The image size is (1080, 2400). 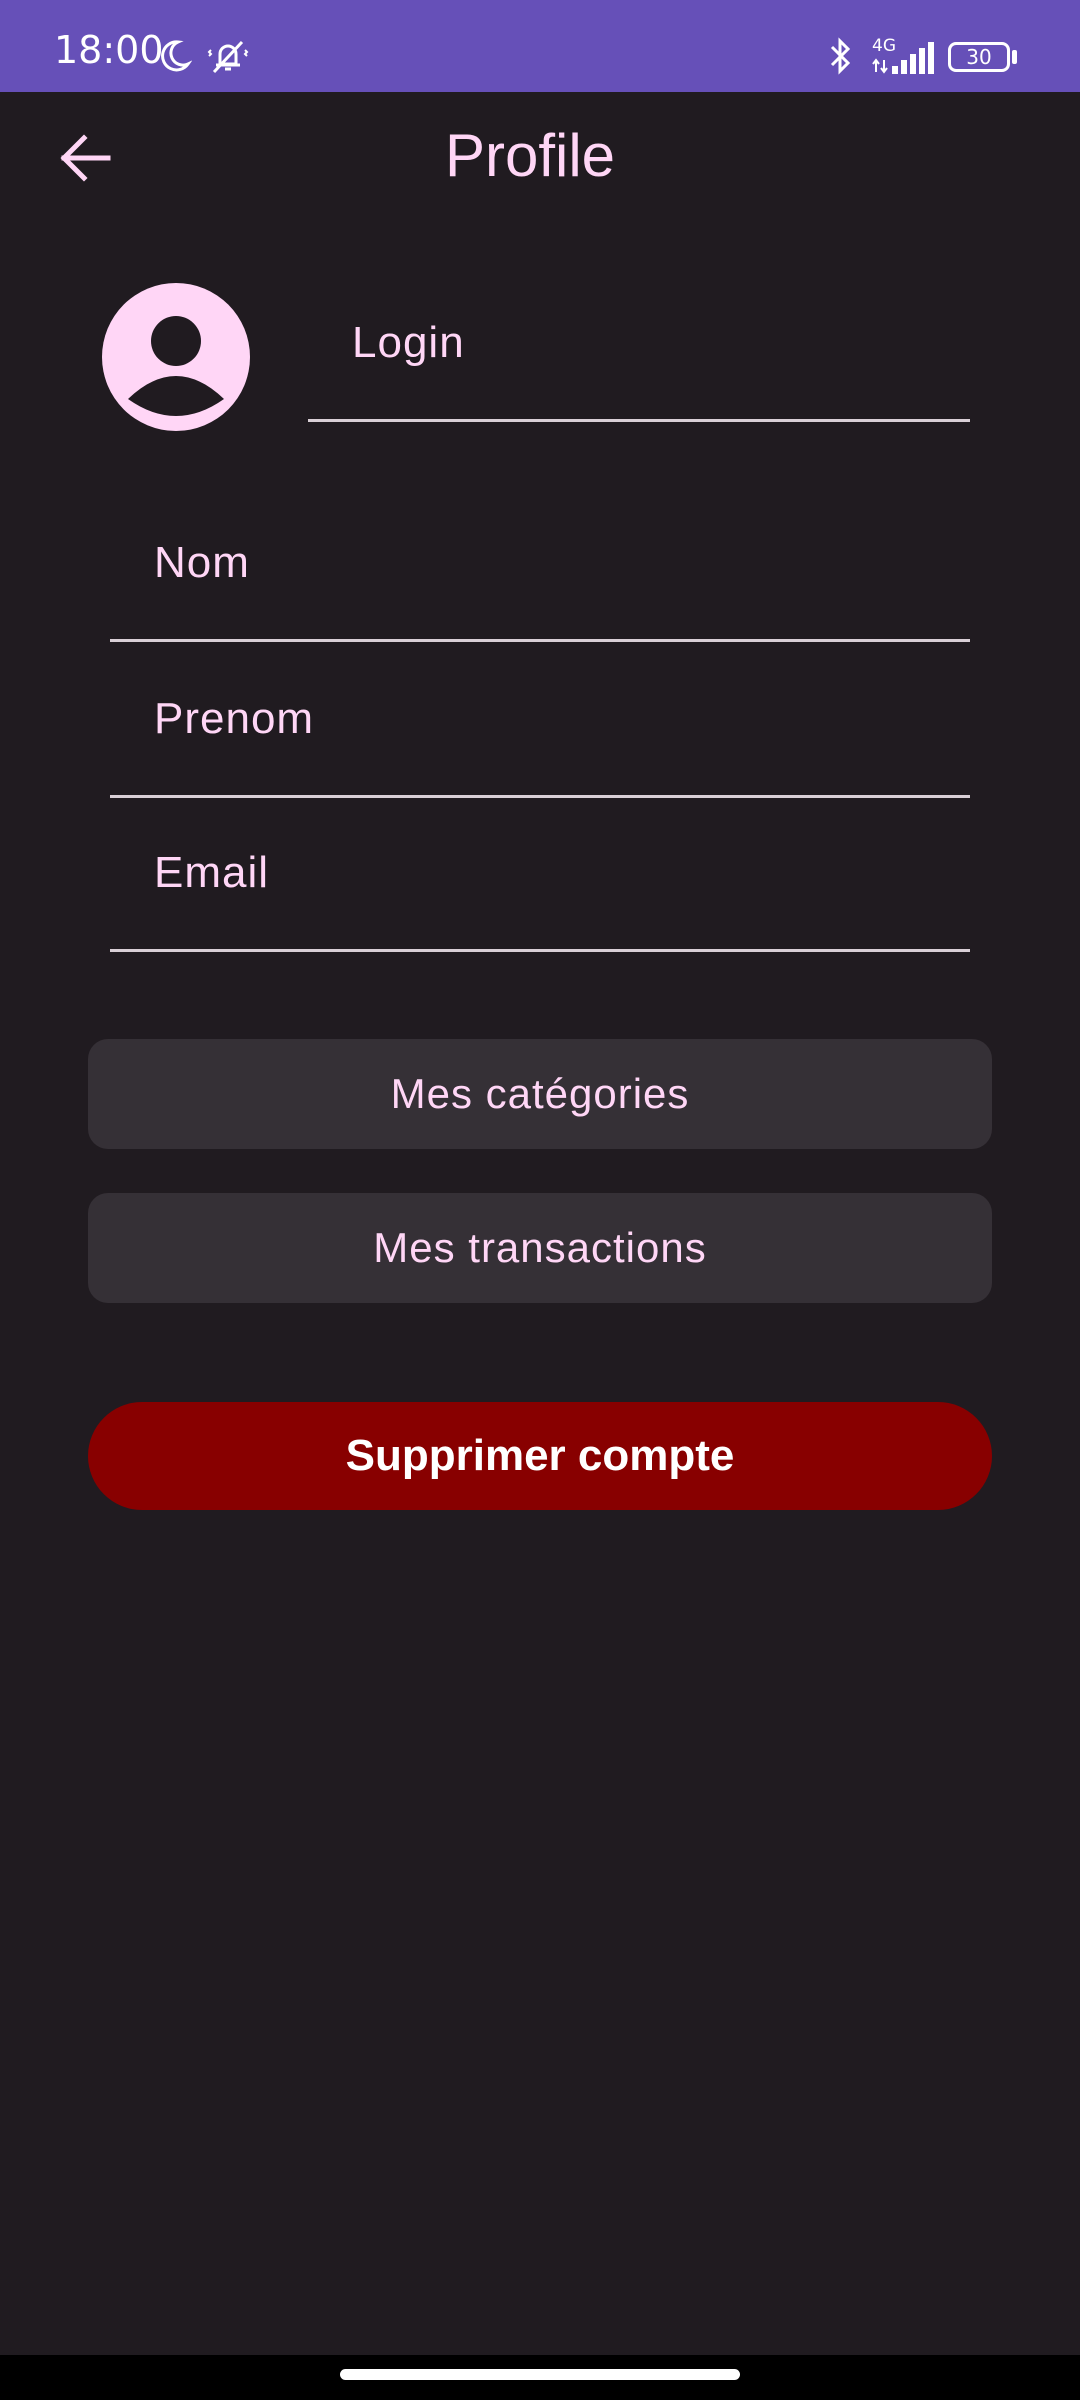 I want to click on nom-field: Nom, so click(x=540, y=581).